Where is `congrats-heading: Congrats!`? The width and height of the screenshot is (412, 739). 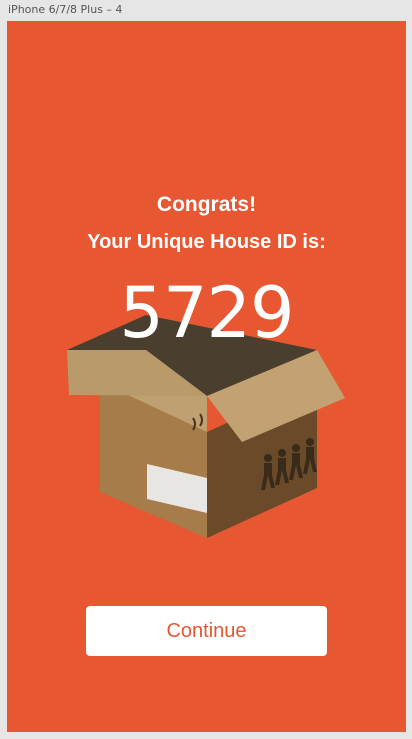 congrats-heading: Congrats! is located at coordinates (206, 204).